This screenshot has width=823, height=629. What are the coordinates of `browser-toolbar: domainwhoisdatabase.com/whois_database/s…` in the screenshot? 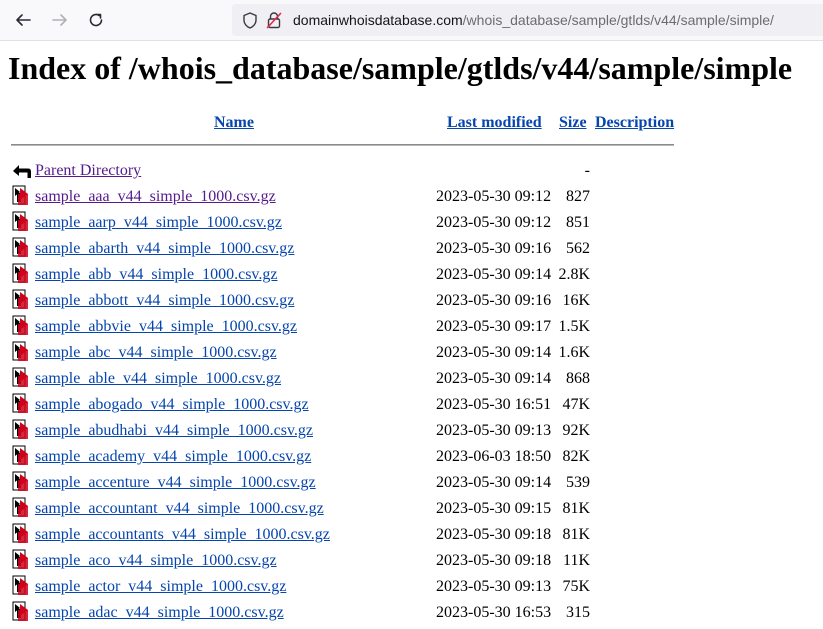 It's located at (411, 20).